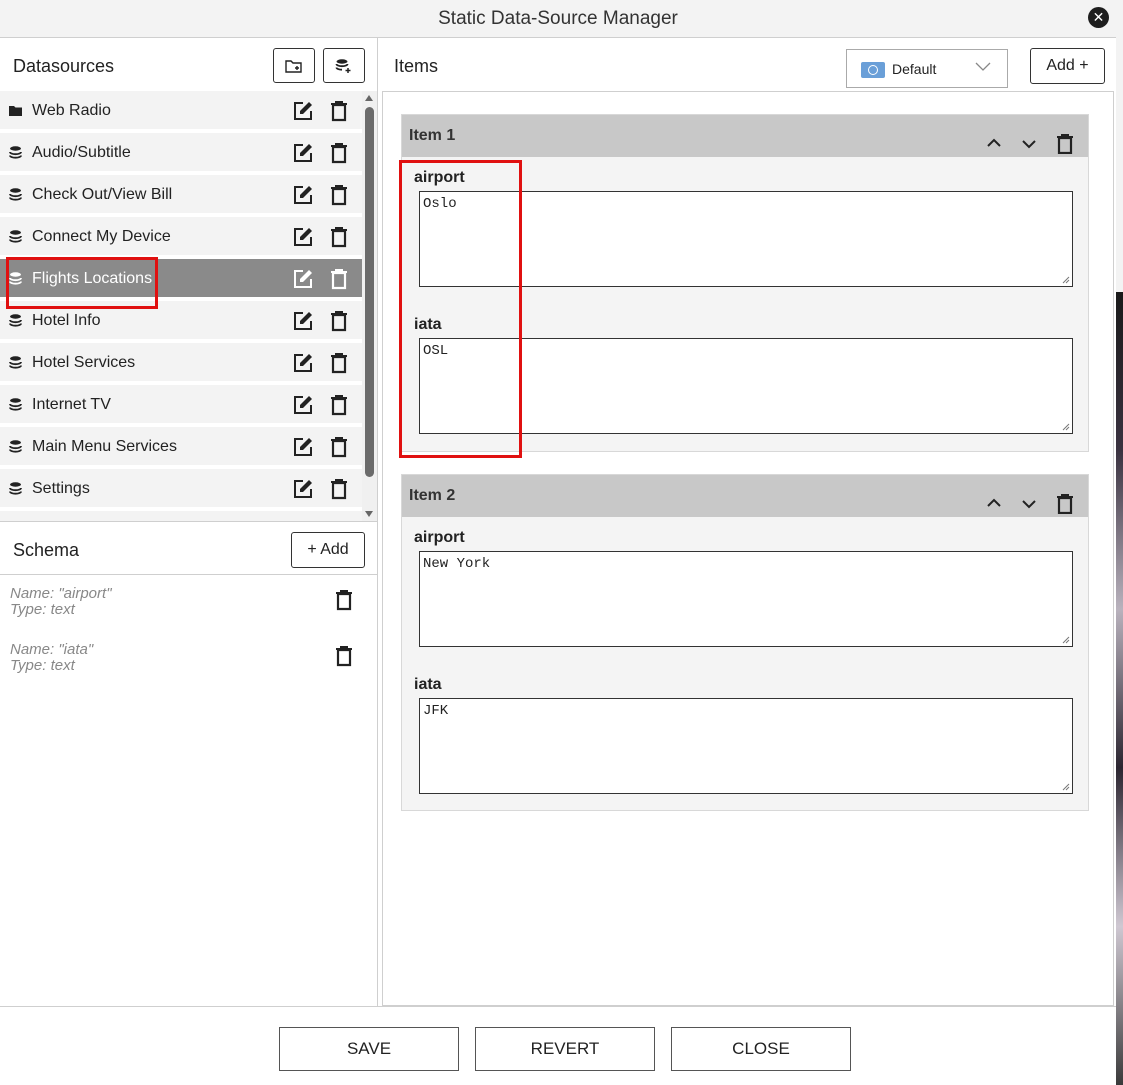 The height and width of the screenshot is (1085, 1123). I want to click on title-bar: Static Data-Source Manager ✕, so click(558, 19).